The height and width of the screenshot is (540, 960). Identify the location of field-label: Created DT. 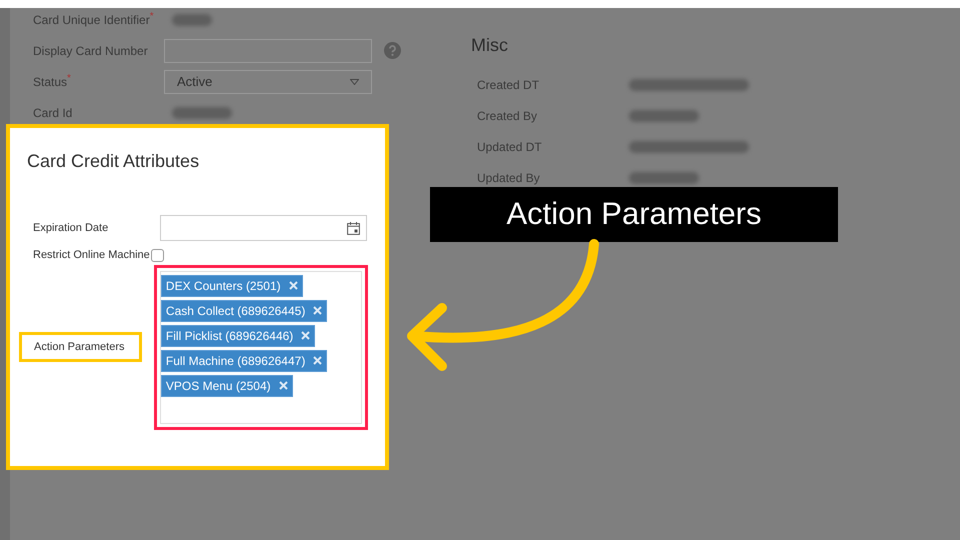
(508, 85).